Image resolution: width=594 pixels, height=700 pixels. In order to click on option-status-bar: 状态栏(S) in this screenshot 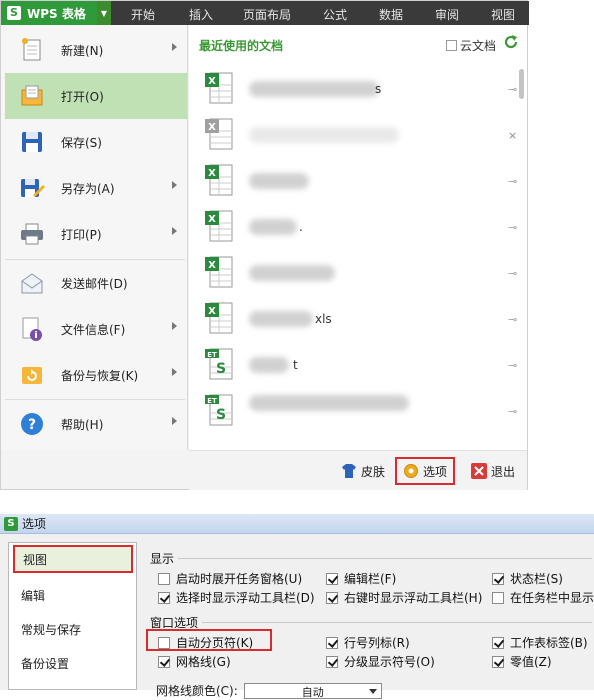, I will do `click(527, 578)`.